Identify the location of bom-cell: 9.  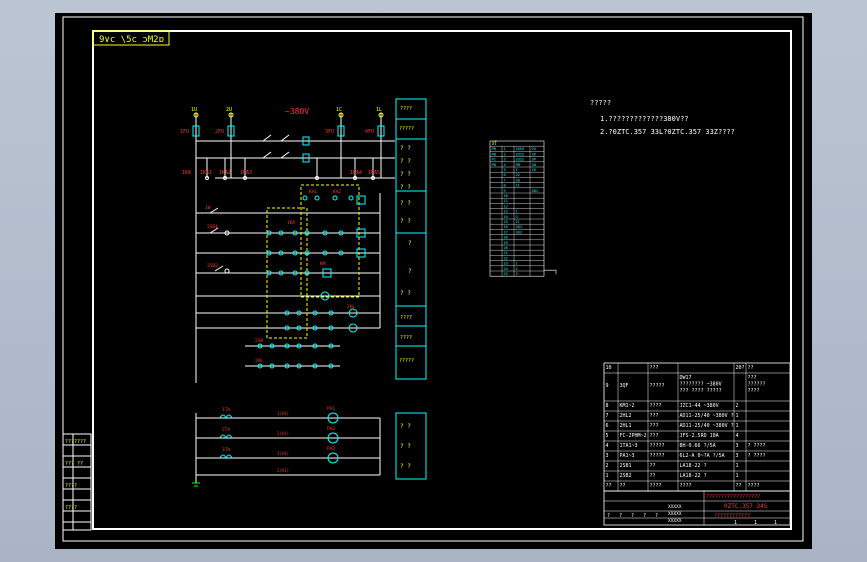
(607, 386).